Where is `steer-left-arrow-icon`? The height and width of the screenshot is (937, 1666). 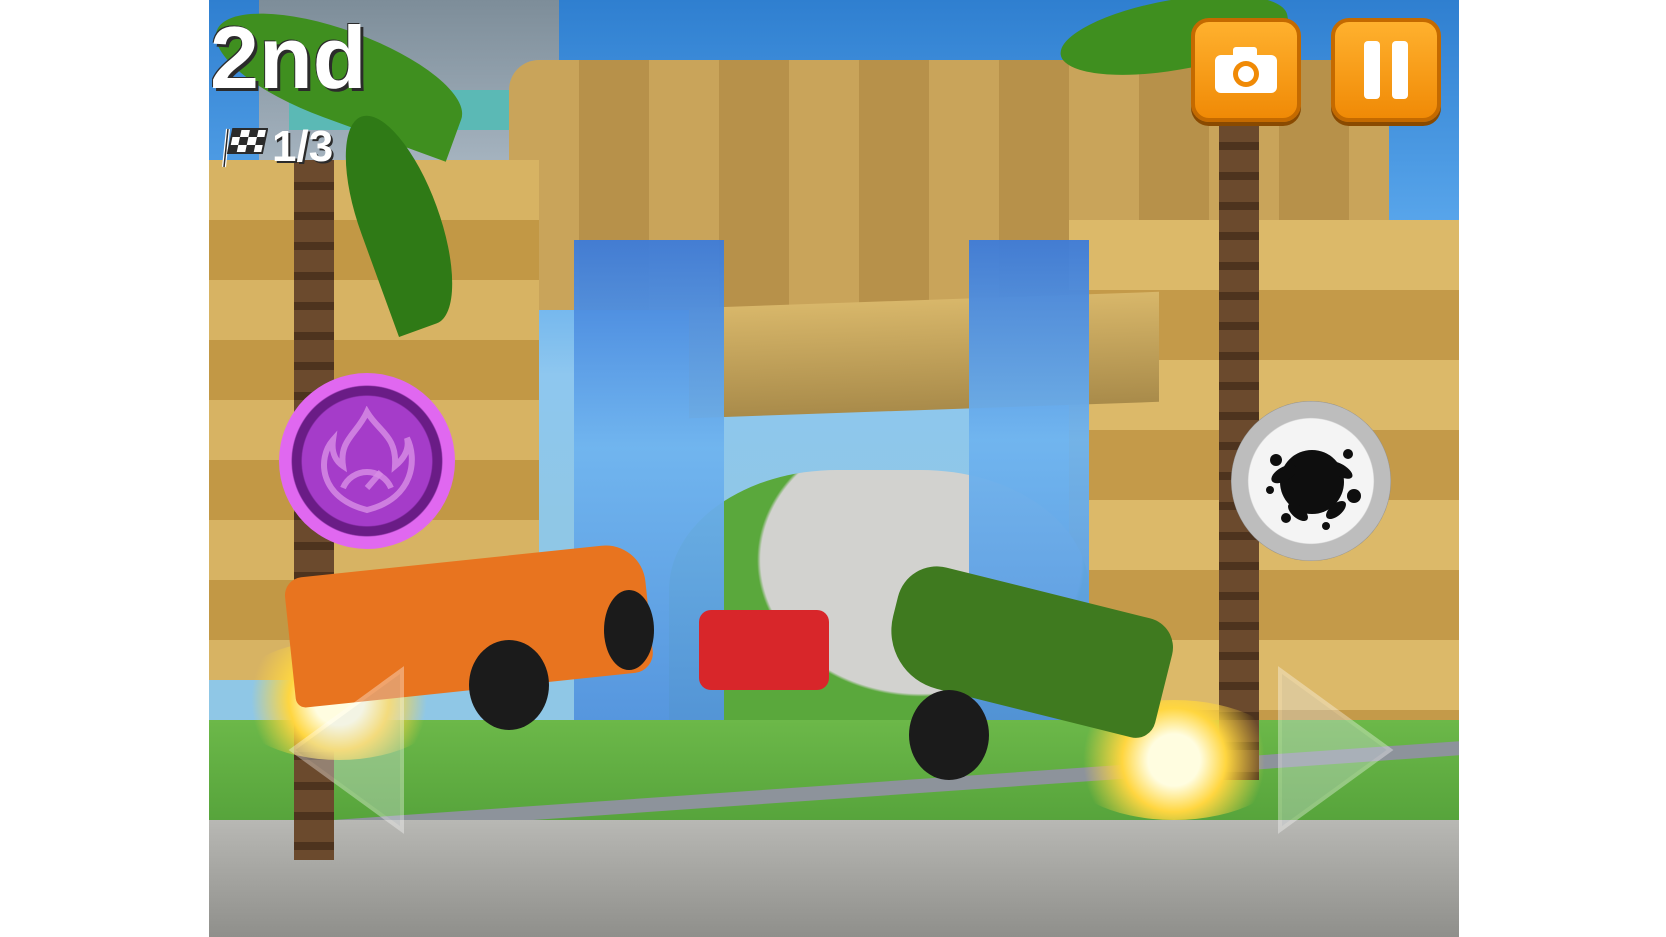
steer-left-arrow-icon is located at coordinates (346, 750).